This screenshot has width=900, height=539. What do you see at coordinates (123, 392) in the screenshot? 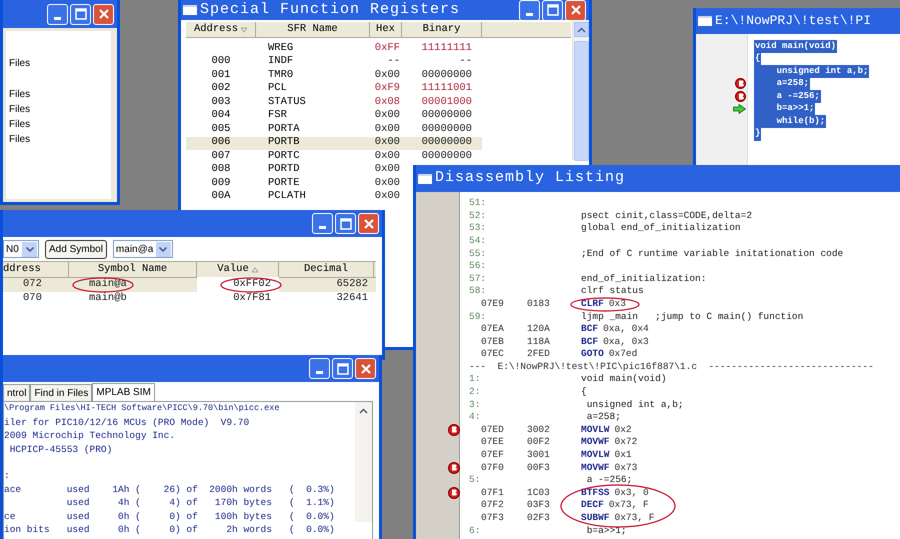
I see `tab: MPLAB SIM` at bounding box center [123, 392].